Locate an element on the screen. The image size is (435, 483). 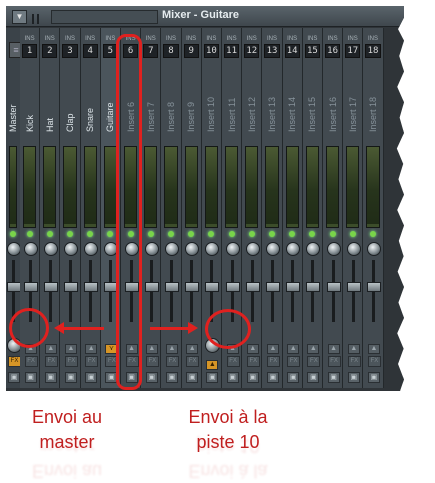
mixer-track-13: INS 13 Insert 13 ▲ FX ▣ is located at coordinates (272, 208).